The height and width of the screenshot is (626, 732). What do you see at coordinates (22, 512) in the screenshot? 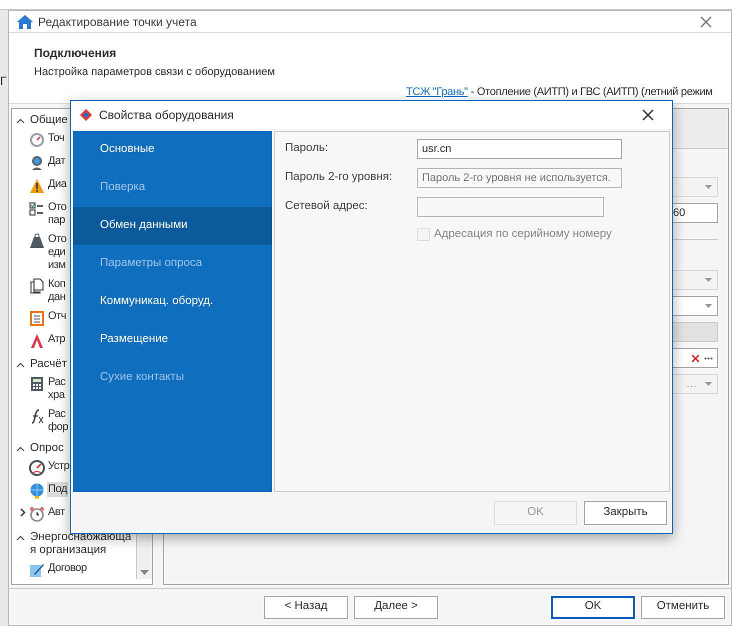
I see `expand-icon` at bounding box center [22, 512].